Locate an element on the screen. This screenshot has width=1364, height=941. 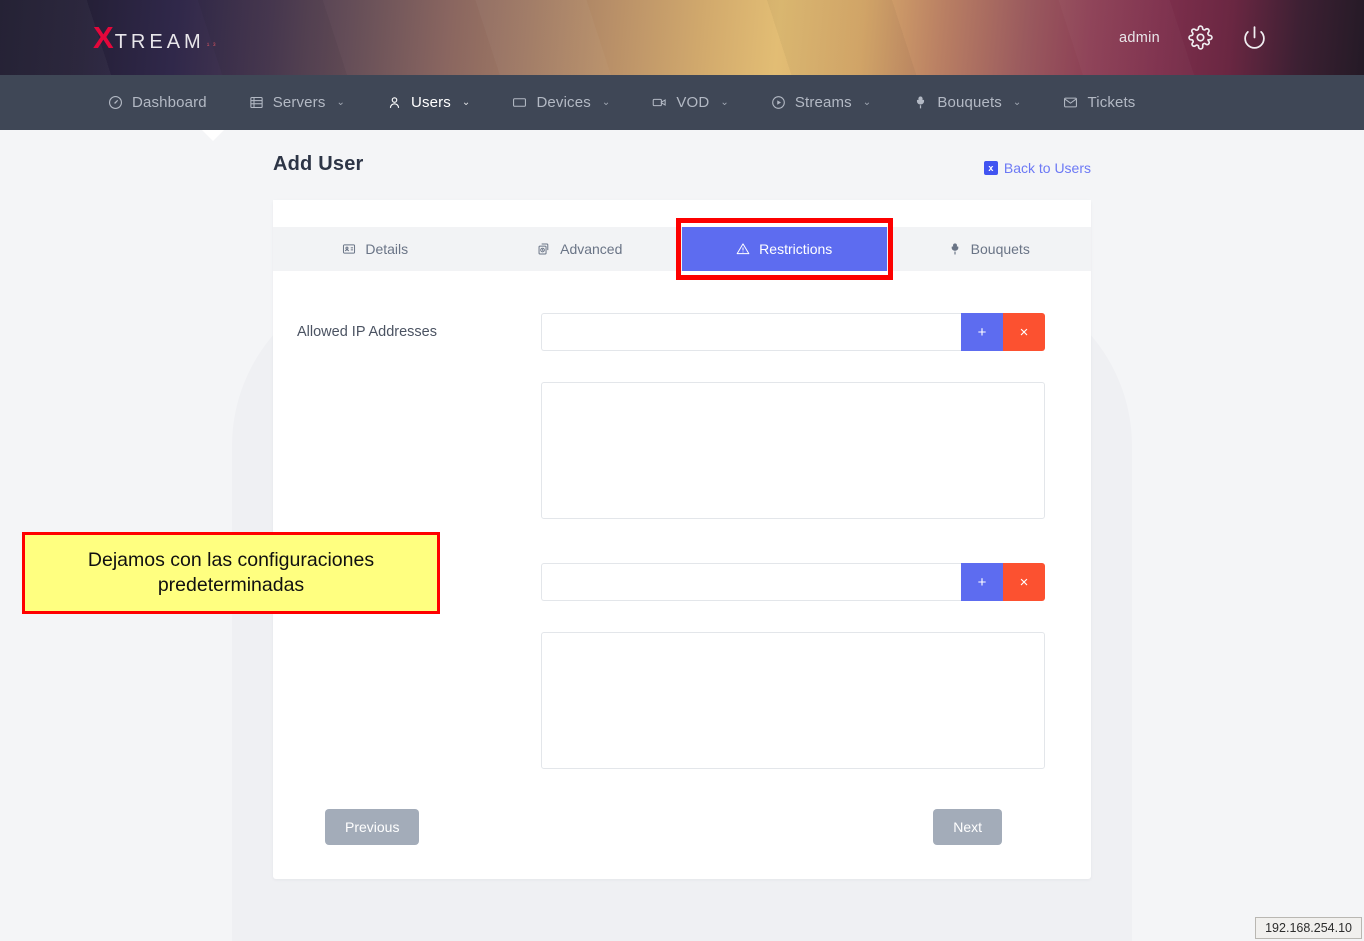
allowed-user-agent-input is located at coordinates (751, 582).